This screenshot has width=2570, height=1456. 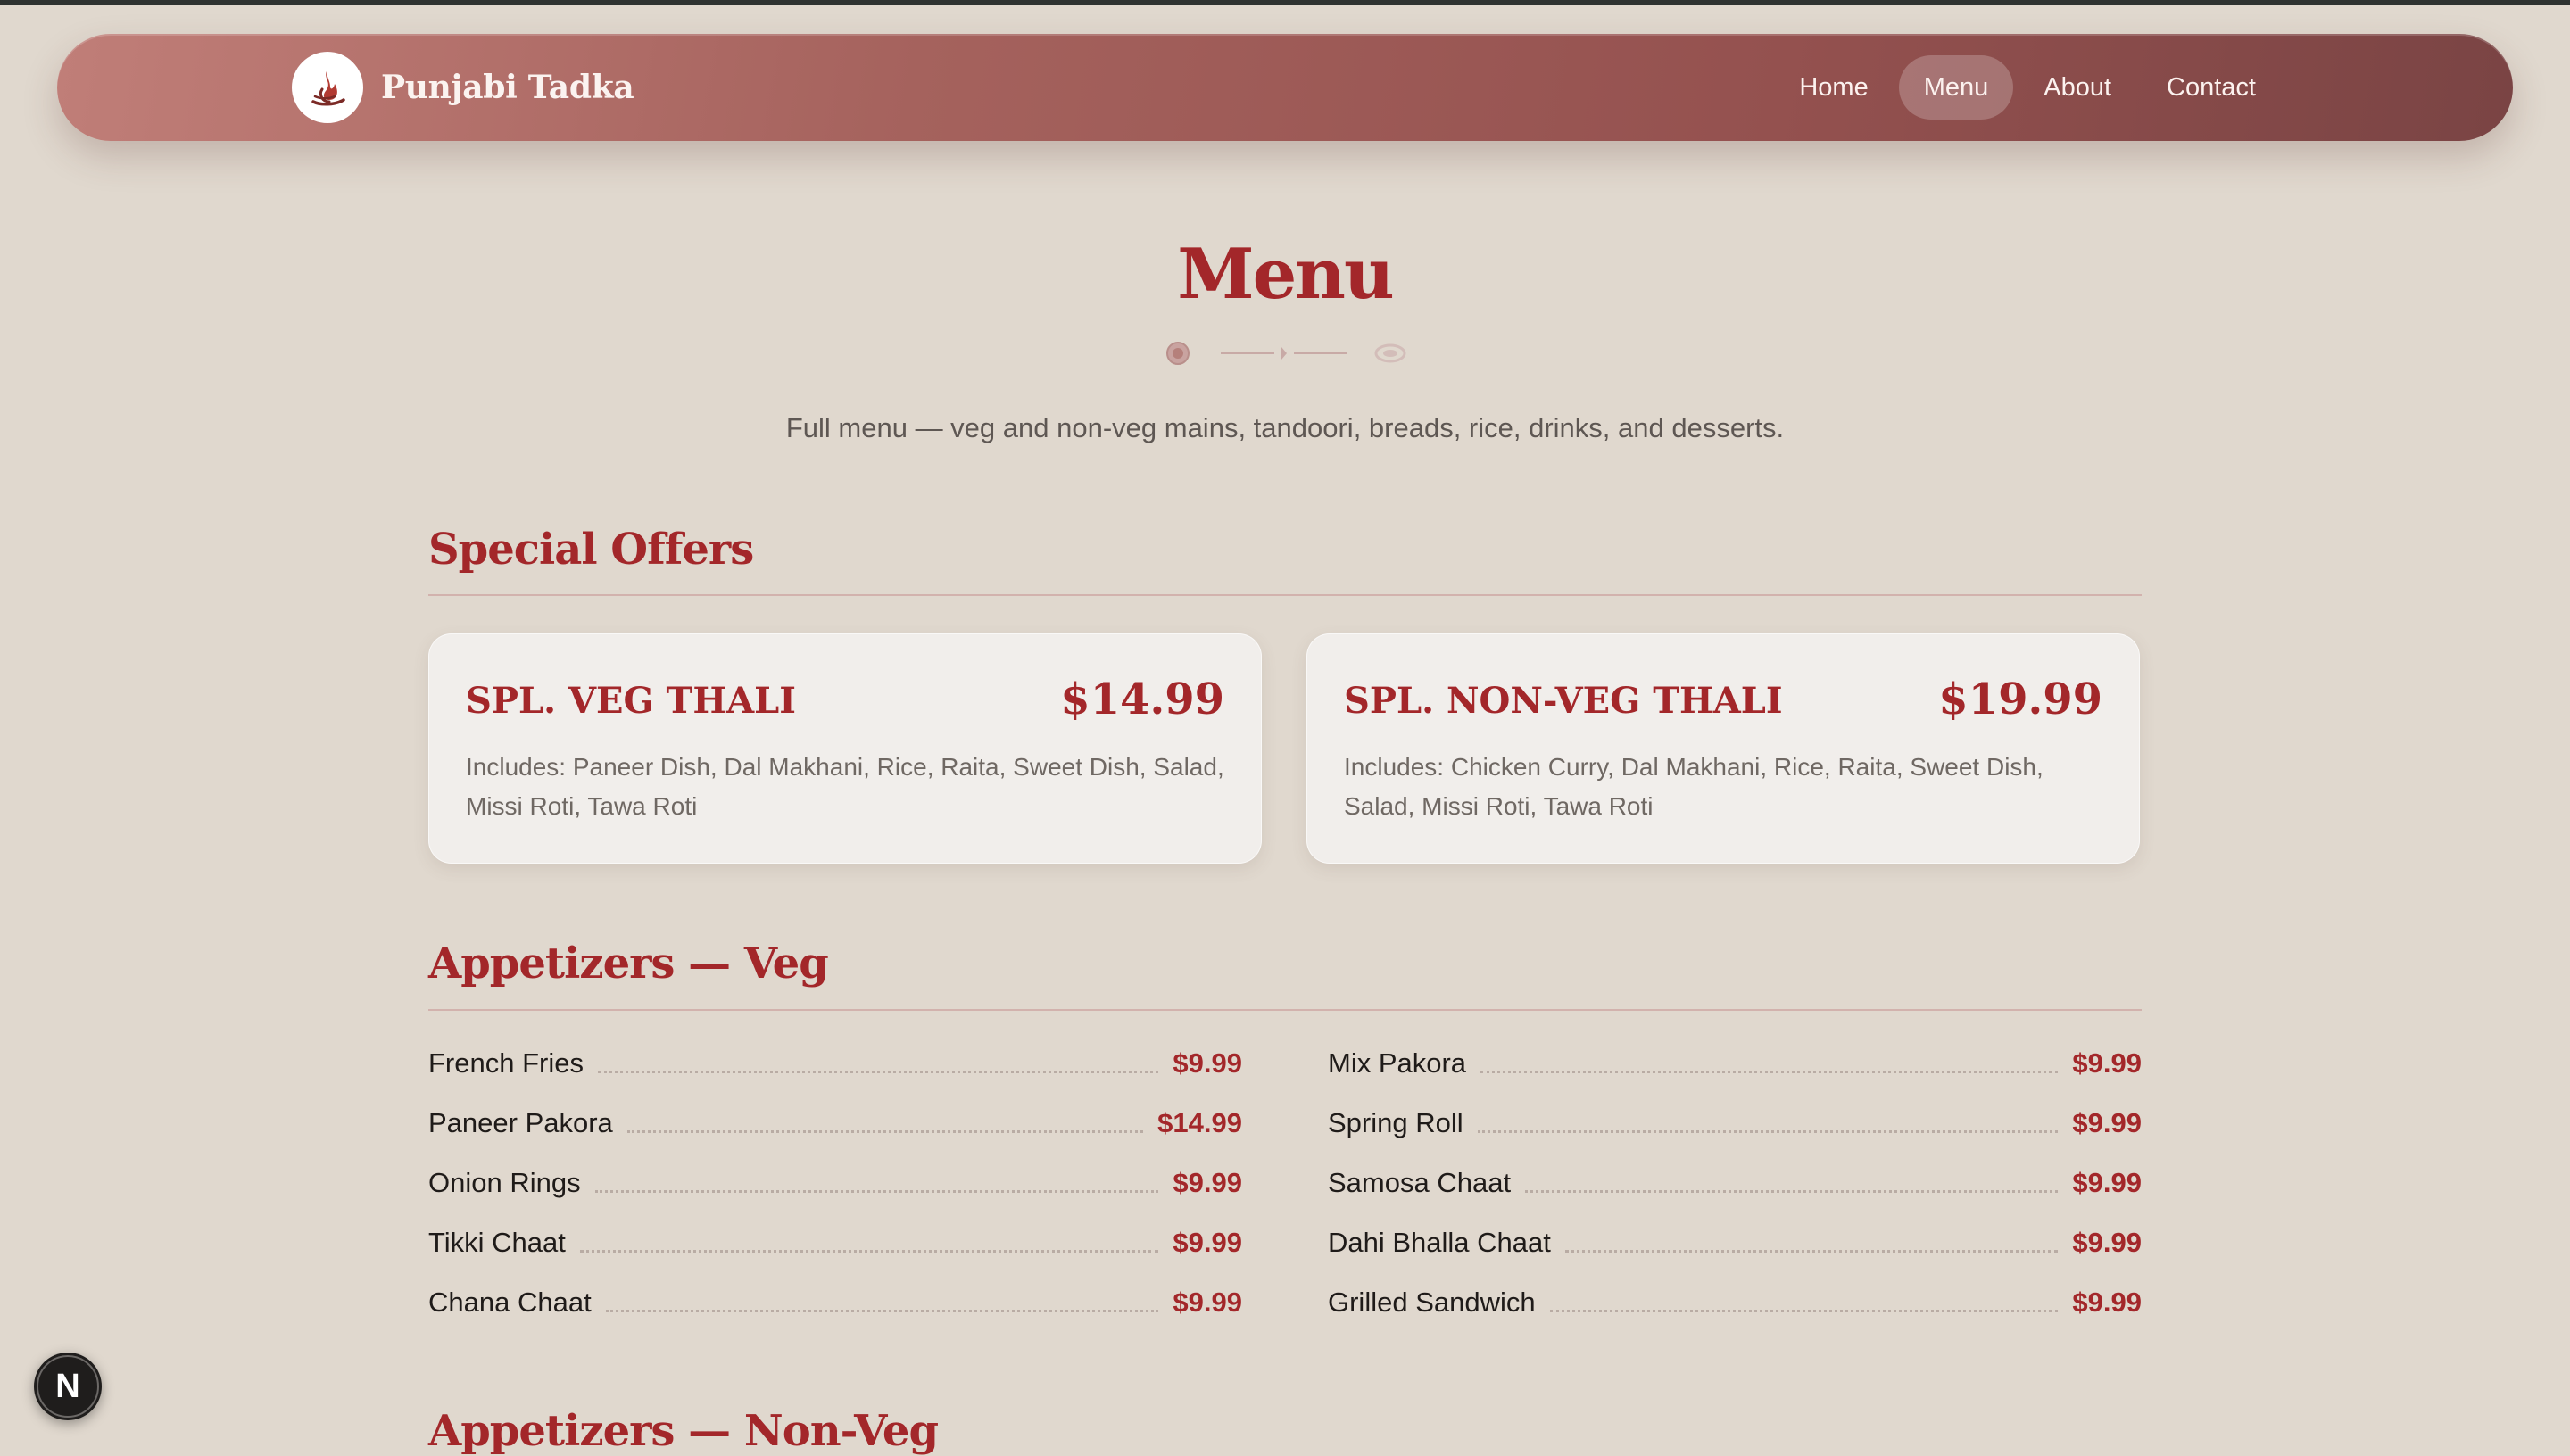 What do you see at coordinates (520, 1122) in the screenshot?
I see `item-name: Paneer Pakora` at bounding box center [520, 1122].